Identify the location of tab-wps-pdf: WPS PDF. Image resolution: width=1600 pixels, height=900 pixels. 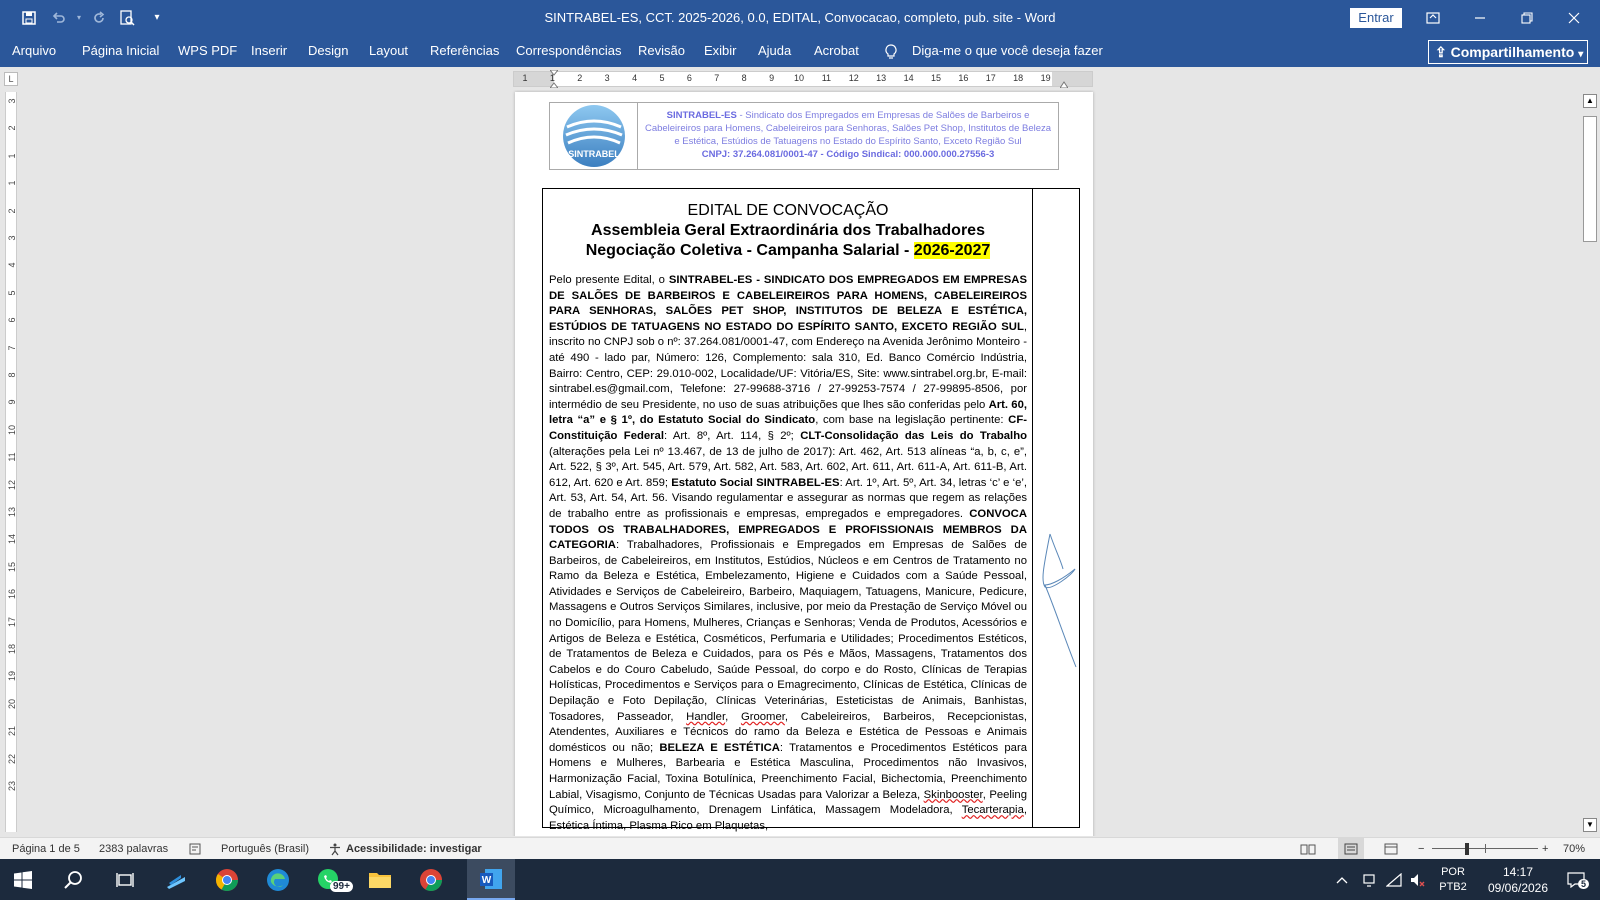
(207, 51).